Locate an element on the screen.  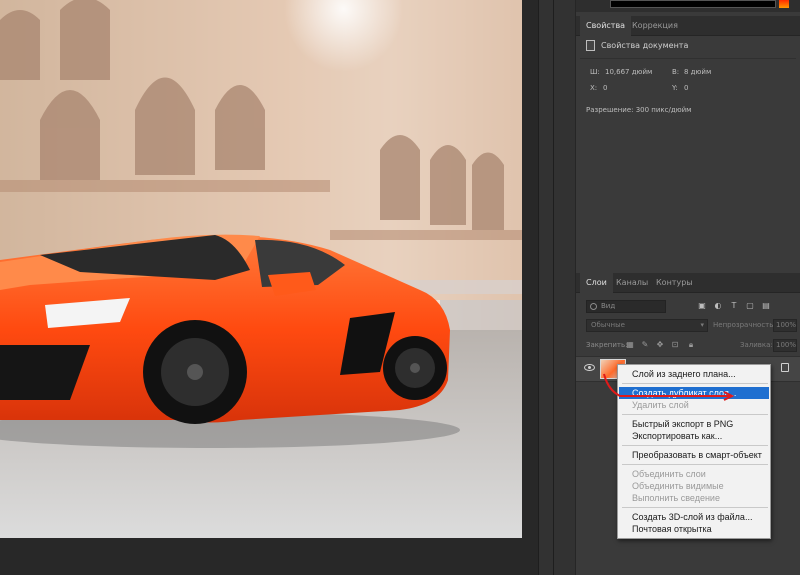
search-icon is located at coordinates (593, 306).